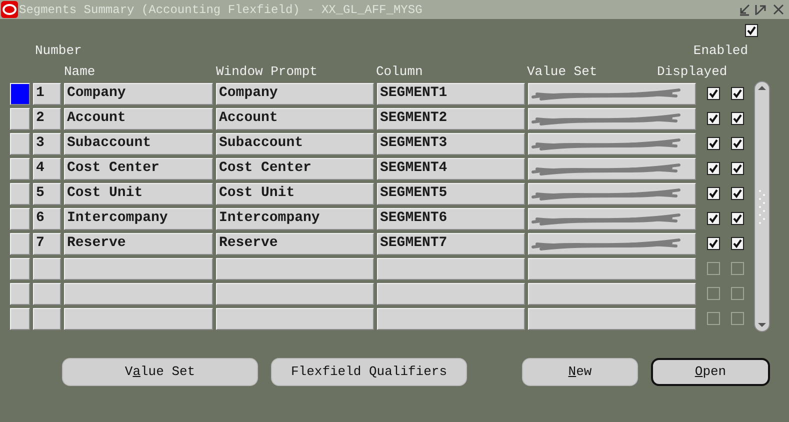  What do you see at coordinates (58, 51) in the screenshot?
I see `column-header: Number` at bounding box center [58, 51].